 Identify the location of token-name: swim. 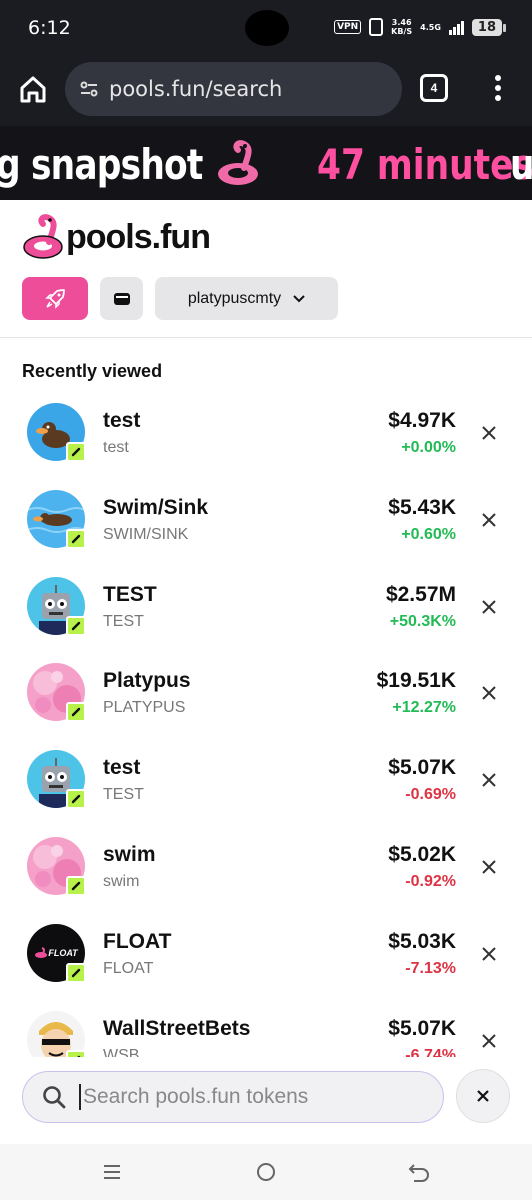
(129, 854).